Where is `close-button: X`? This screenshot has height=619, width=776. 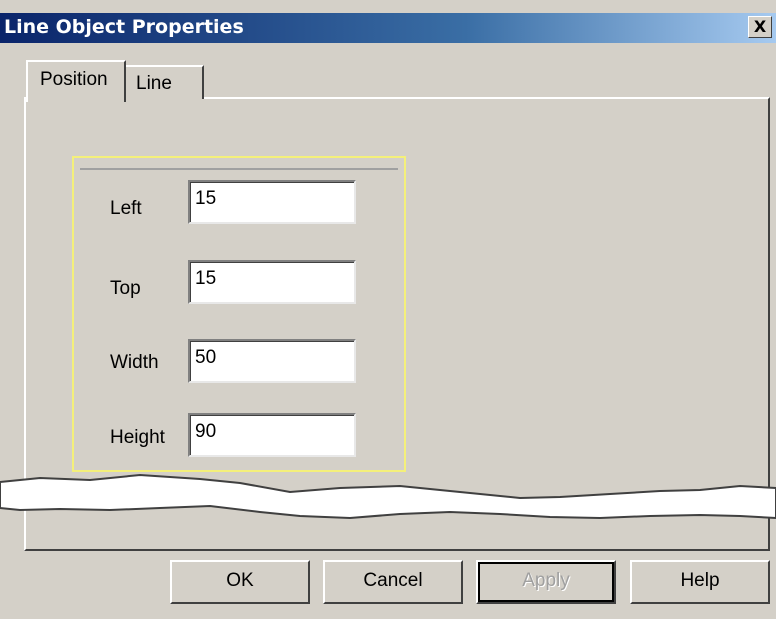
close-button: X is located at coordinates (760, 27).